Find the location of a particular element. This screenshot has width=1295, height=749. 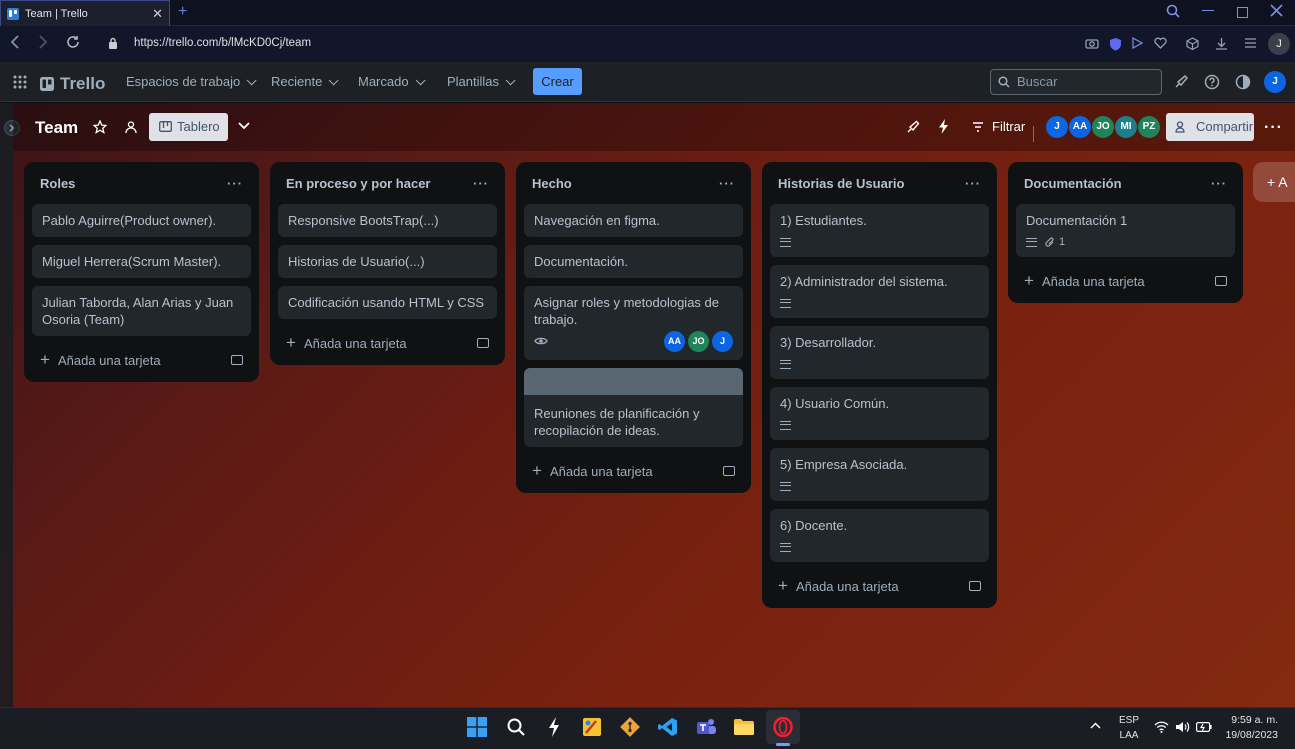

member-avatar: MI is located at coordinates (1126, 127).